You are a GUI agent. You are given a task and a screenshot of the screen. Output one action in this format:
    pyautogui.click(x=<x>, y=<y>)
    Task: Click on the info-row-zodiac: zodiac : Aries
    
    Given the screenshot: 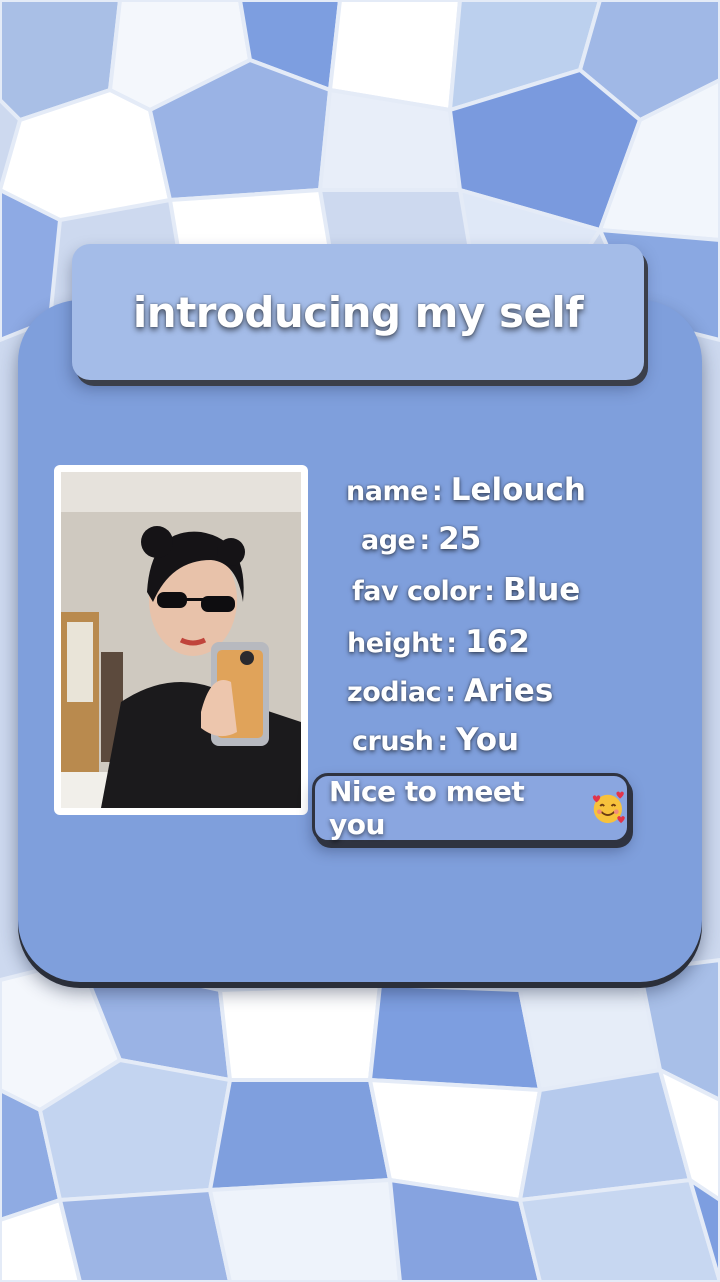 What is the action you would take?
    pyautogui.click(x=450, y=691)
    